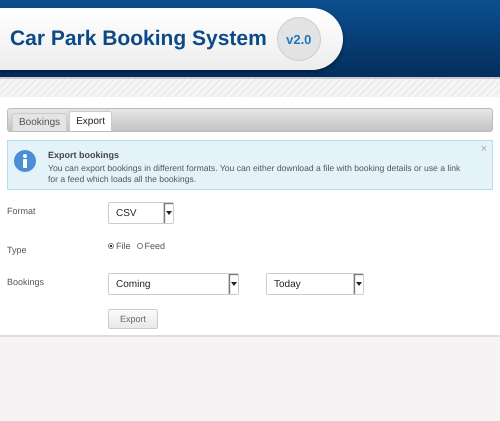 The image size is (500, 421). What do you see at coordinates (25, 161) in the screenshot?
I see `info-icon` at bounding box center [25, 161].